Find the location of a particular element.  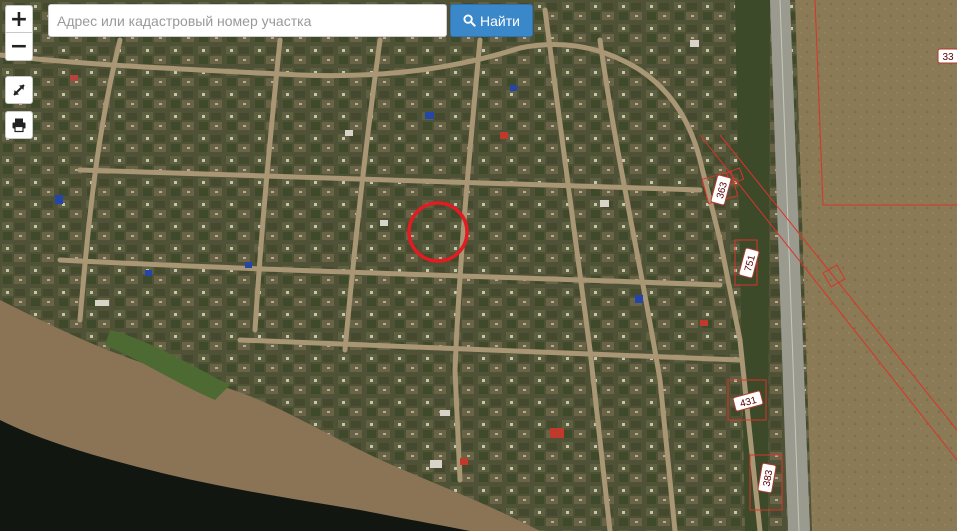

zoom-out-button: − is located at coordinates (19, 47).